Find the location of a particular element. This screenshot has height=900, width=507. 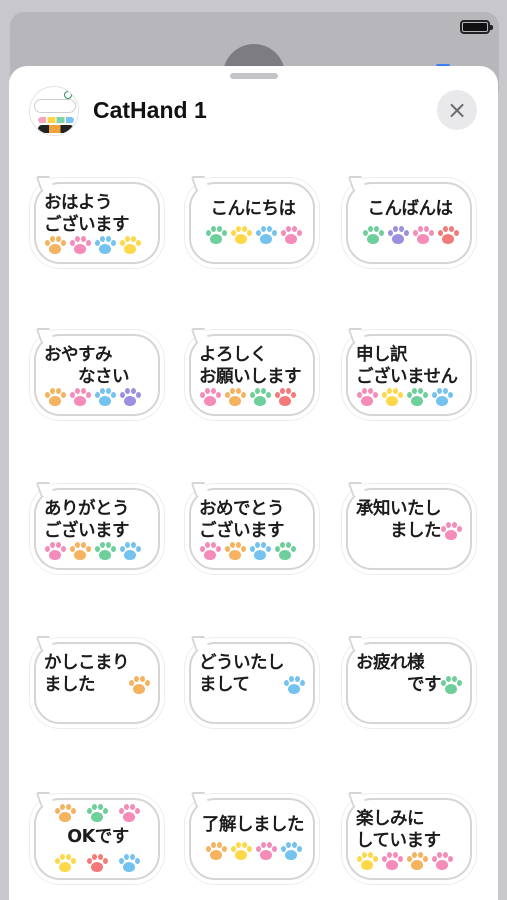

close-button: × is located at coordinates (457, 110).